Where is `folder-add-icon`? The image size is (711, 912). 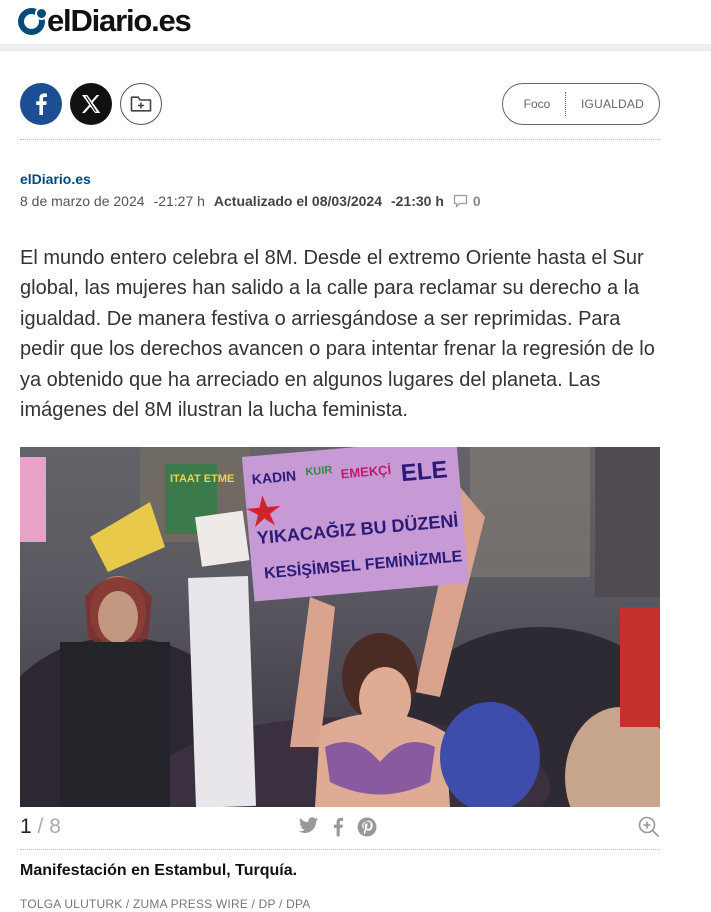
folder-add-icon is located at coordinates (141, 104).